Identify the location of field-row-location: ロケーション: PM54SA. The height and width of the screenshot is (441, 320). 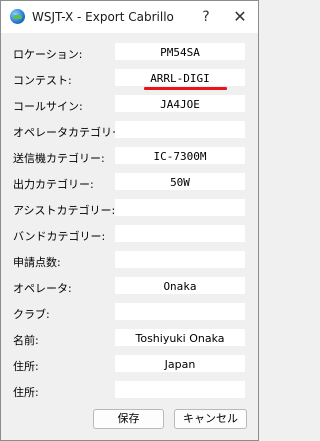
(129, 54).